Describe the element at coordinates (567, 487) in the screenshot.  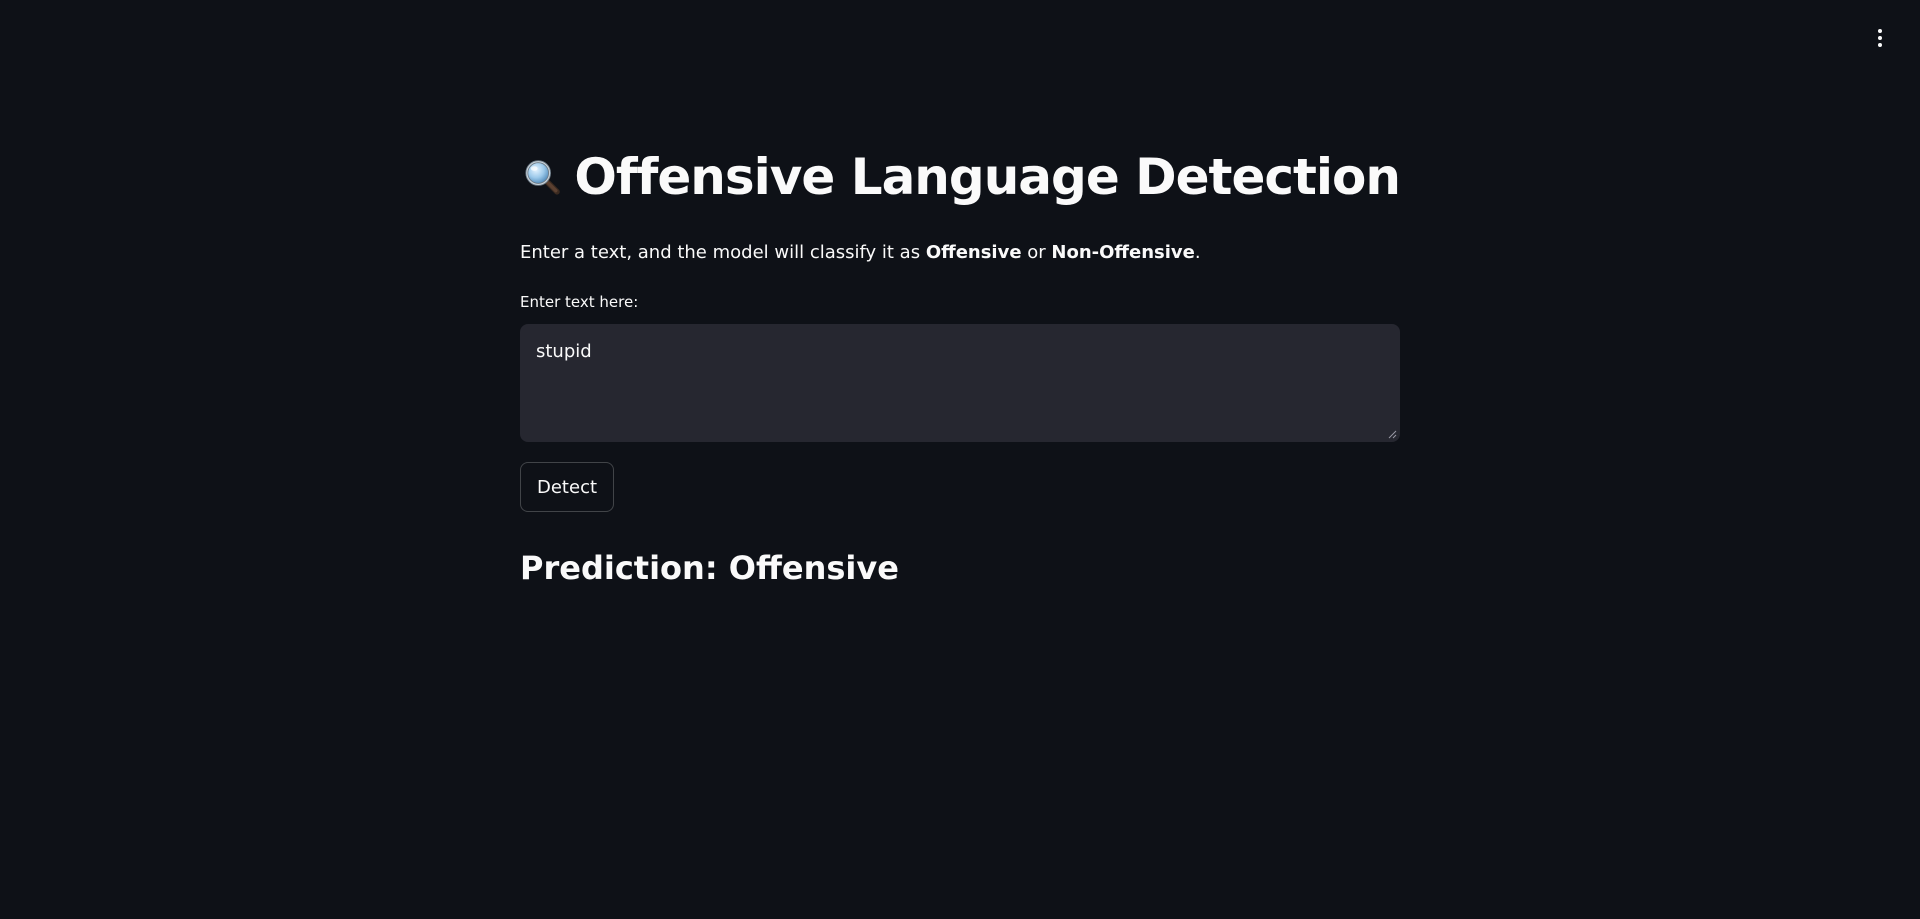
I see `detect-button: Detect` at that location.